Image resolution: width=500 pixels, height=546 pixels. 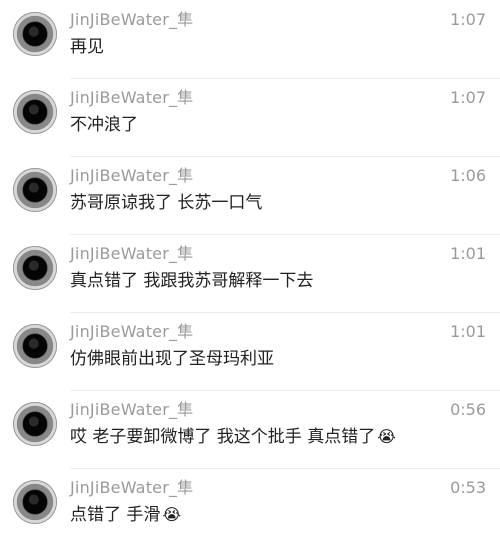 I want to click on comment-text-content: 哎 老子要卸微博了 我这个批手 真点错了, so click(x=223, y=437).